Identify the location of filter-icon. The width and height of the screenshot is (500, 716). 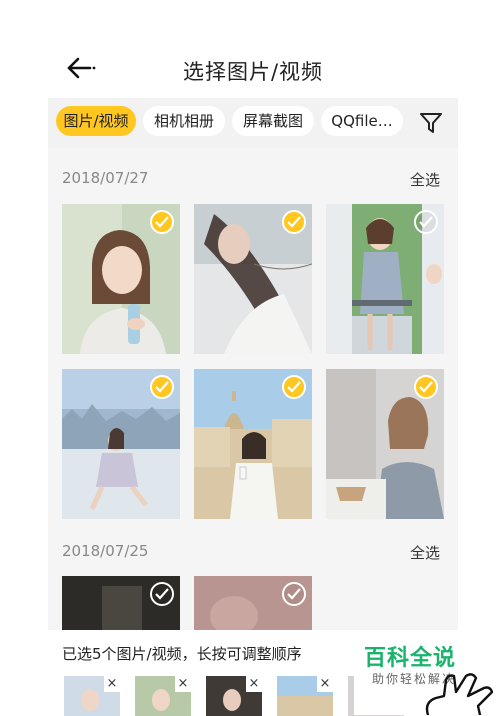
(431, 123).